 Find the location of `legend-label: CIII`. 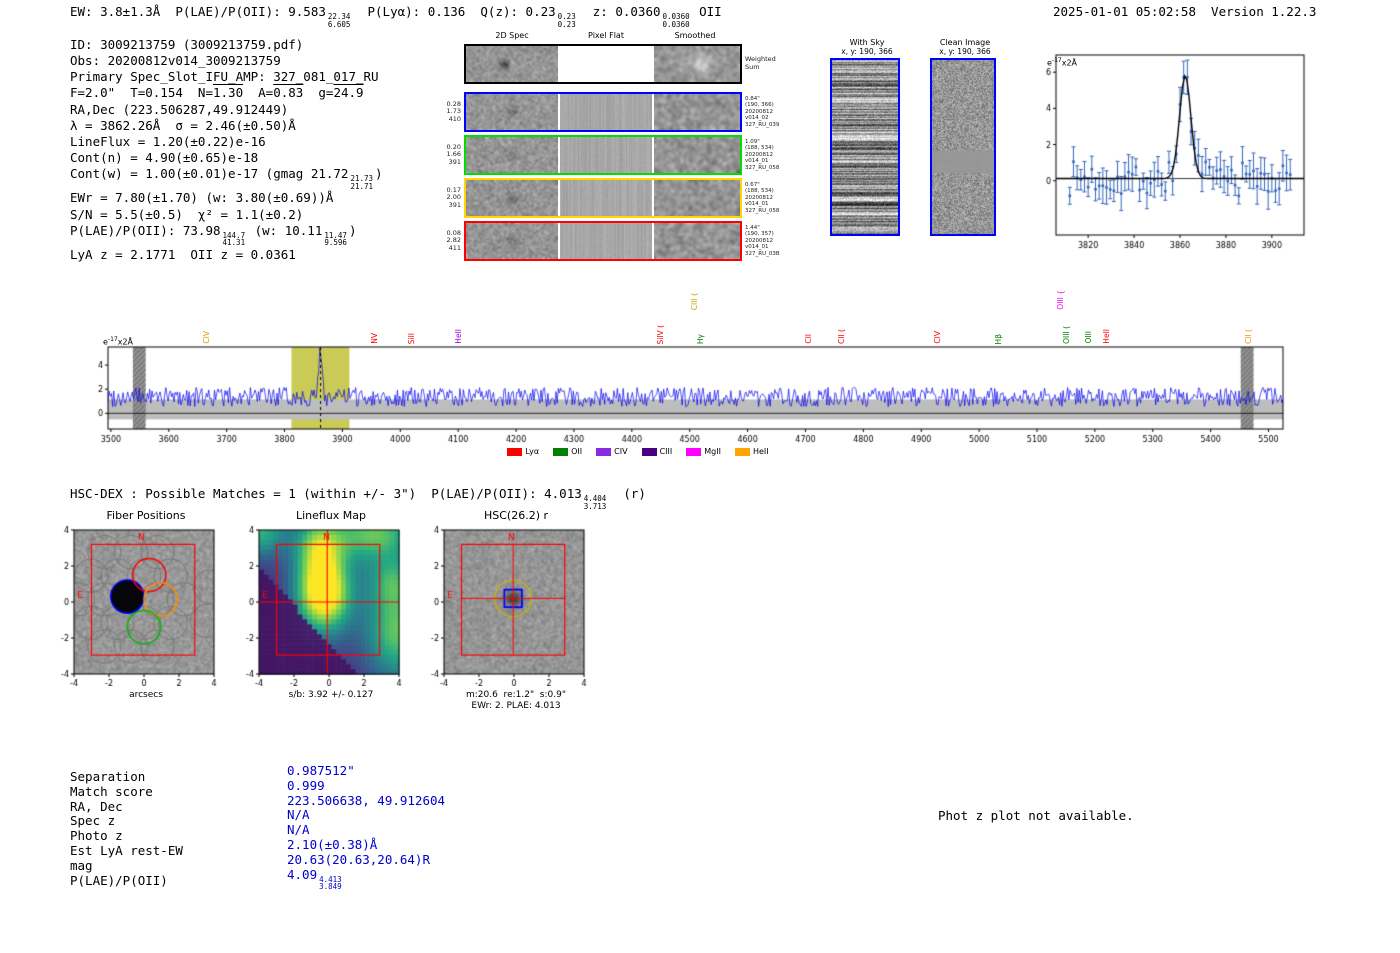

legend-label: CIII is located at coordinates (666, 451).